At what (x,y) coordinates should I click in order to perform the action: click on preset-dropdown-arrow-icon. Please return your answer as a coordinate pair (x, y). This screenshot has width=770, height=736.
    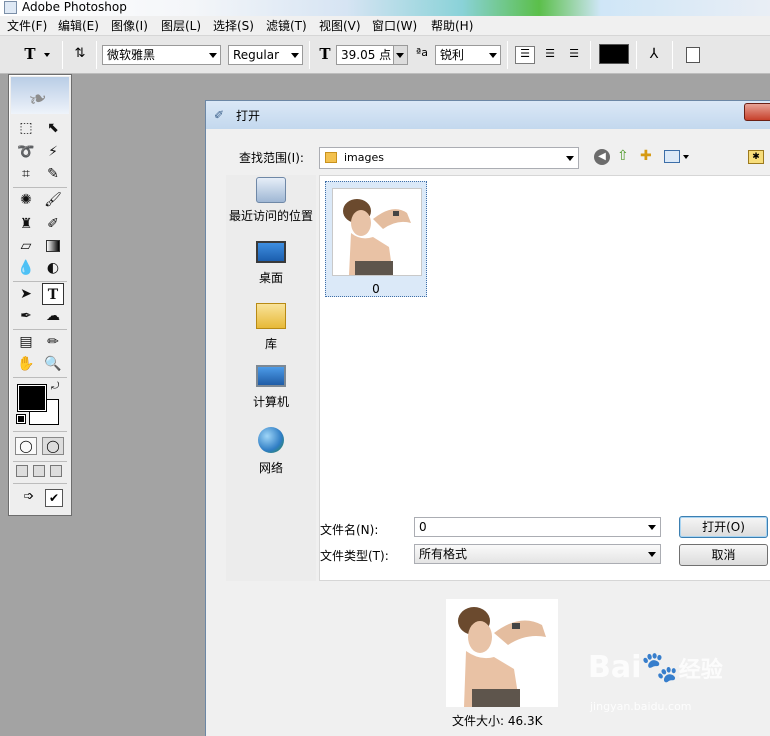
    Looking at the image, I should click on (47, 55).